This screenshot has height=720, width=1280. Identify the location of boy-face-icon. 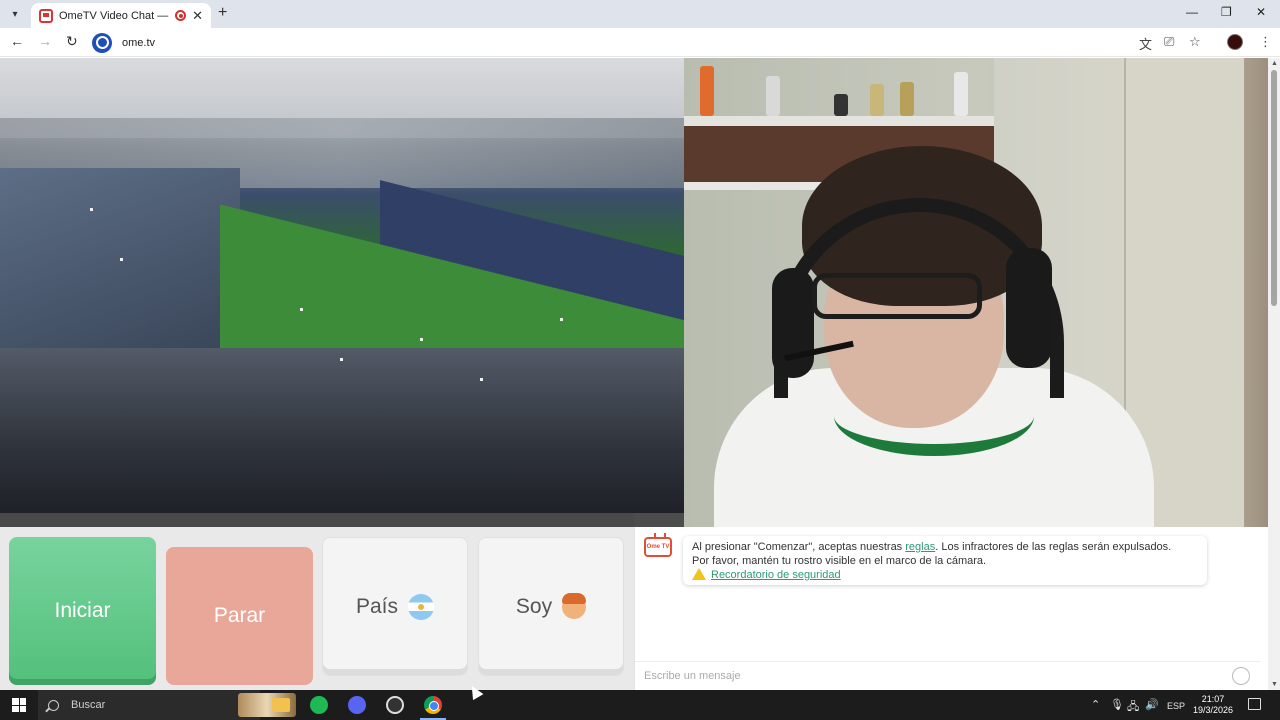
(574, 605).